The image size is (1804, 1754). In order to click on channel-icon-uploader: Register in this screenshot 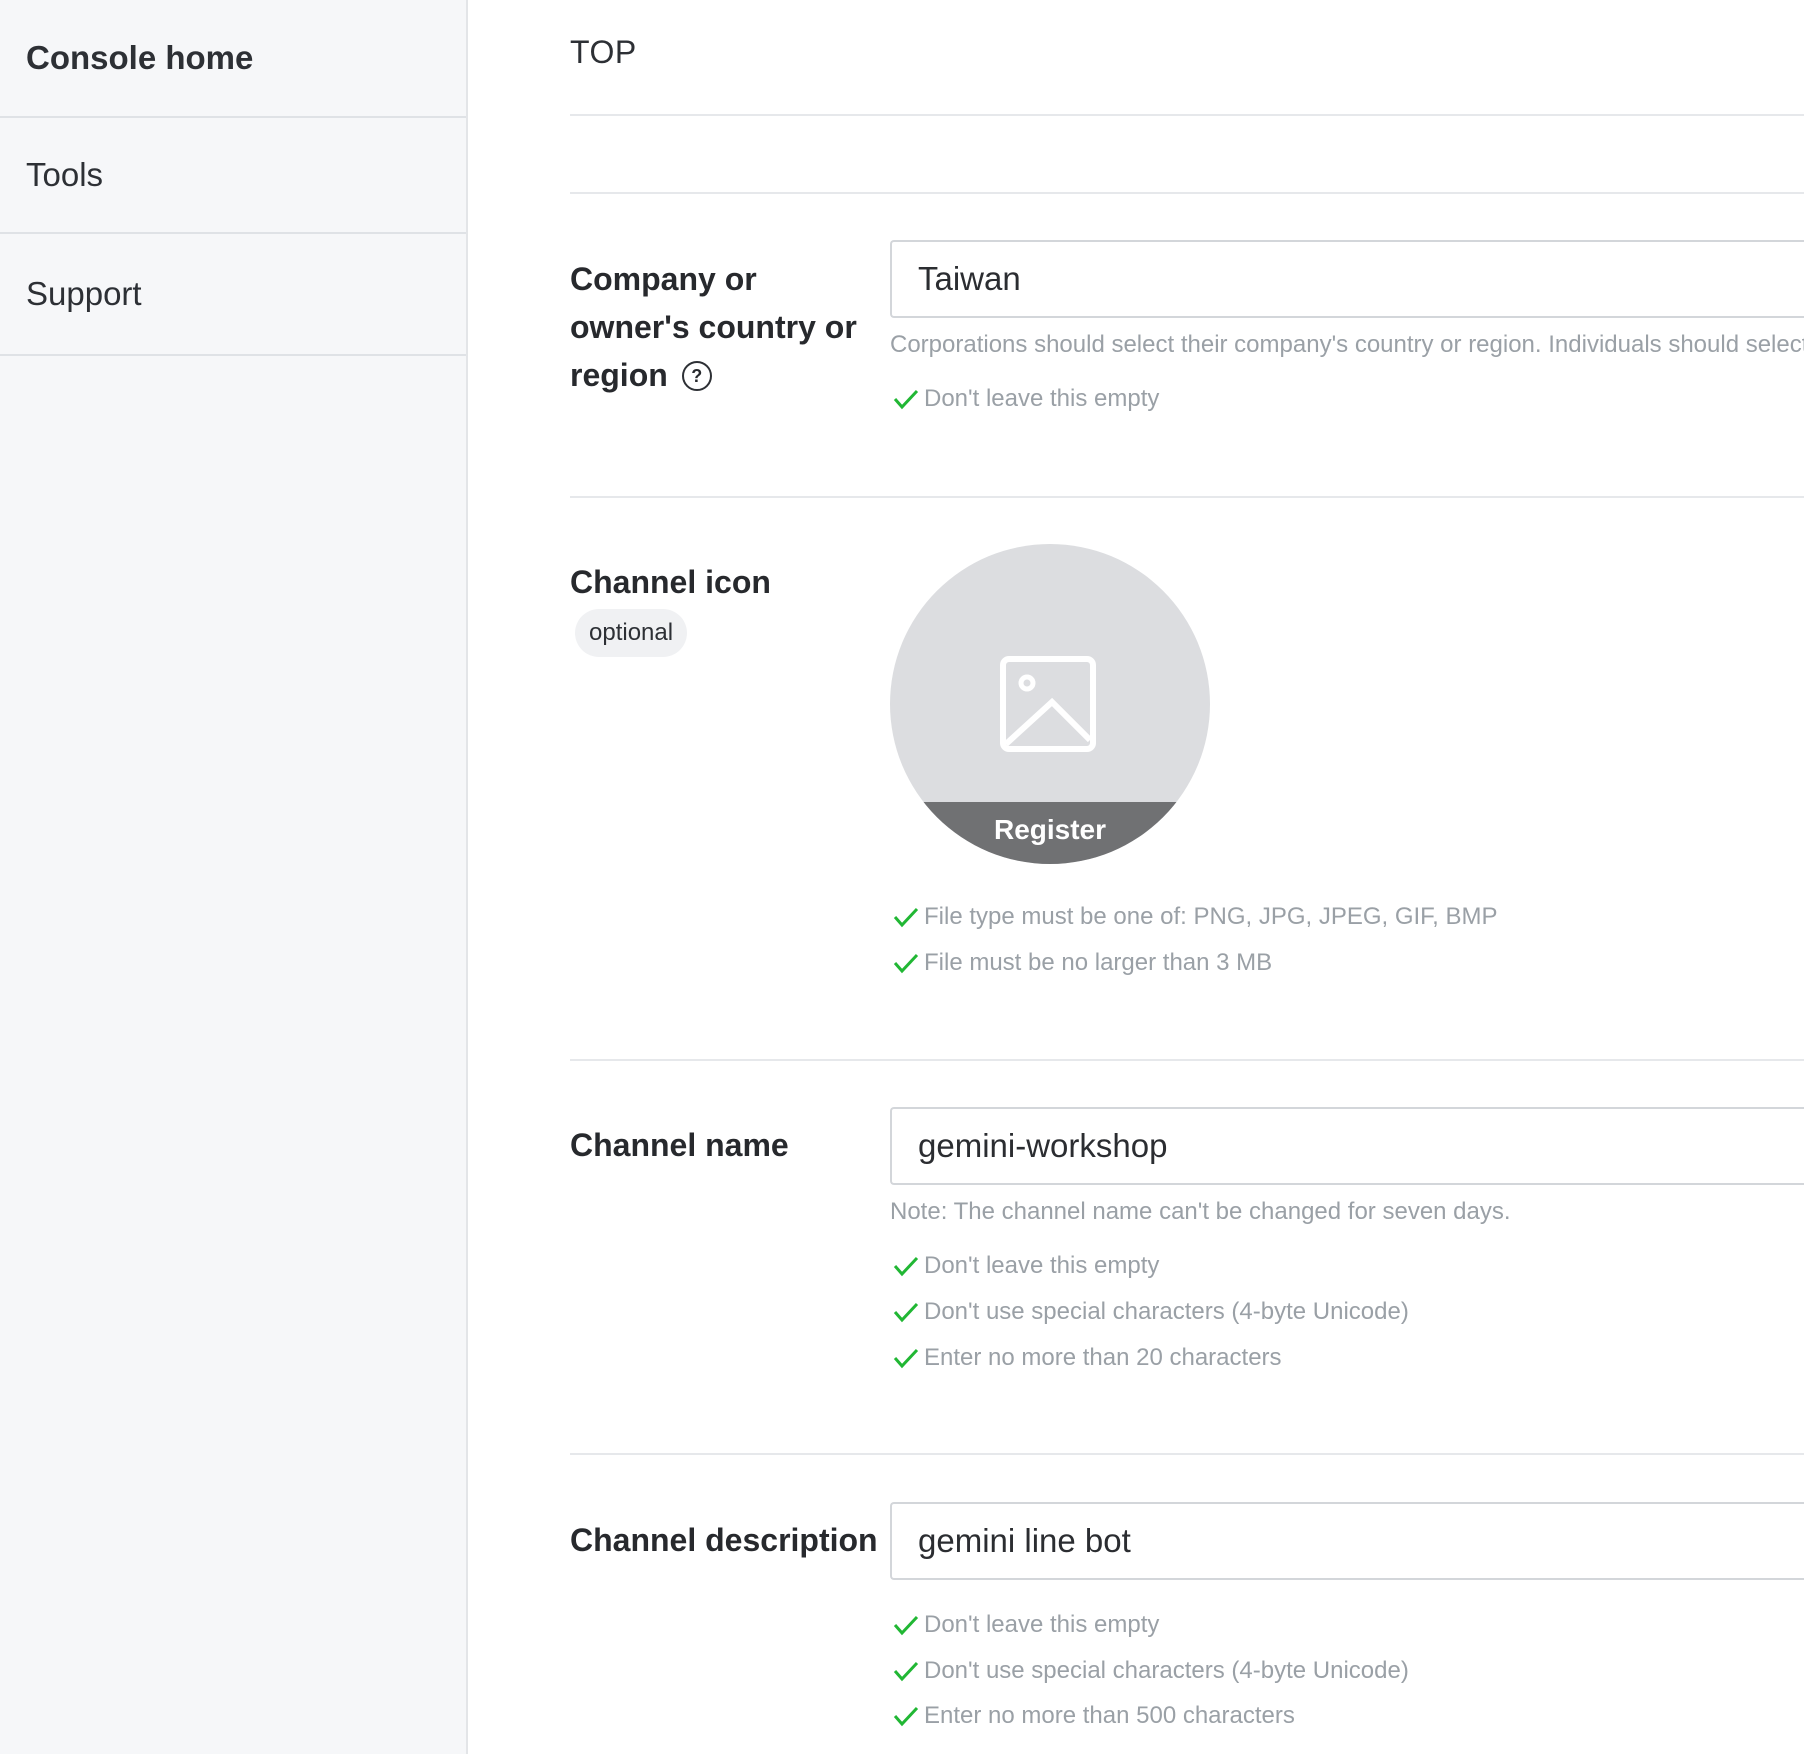, I will do `click(1050, 704)`.